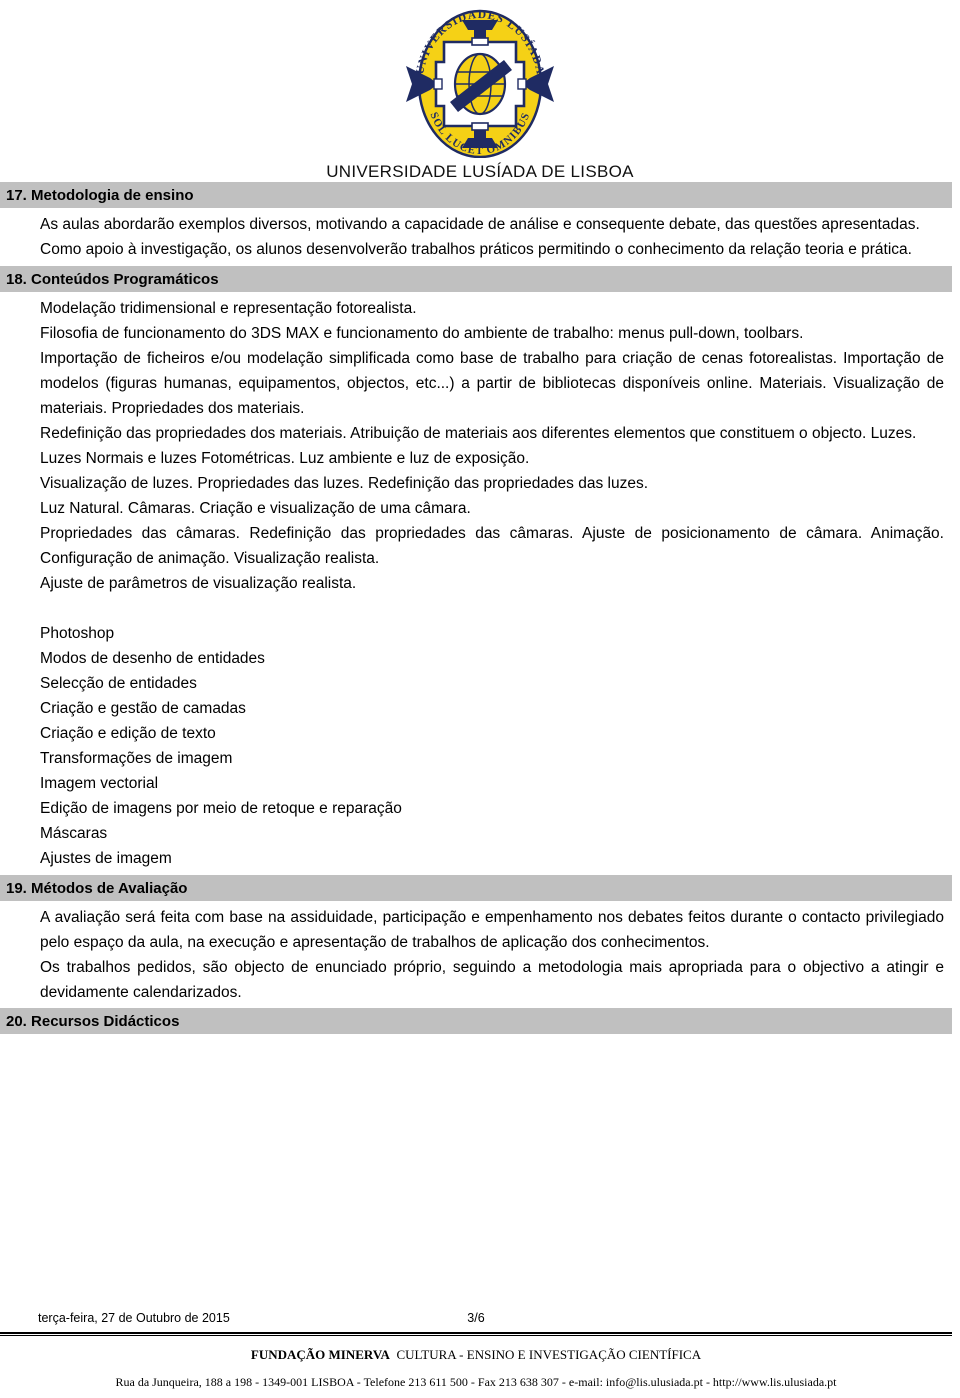  What do you see at coordinates (476, 888) in the screenshot?
I see `section-band-19: 19. Métodos de Avaliação` at bounding box center [476, 888].